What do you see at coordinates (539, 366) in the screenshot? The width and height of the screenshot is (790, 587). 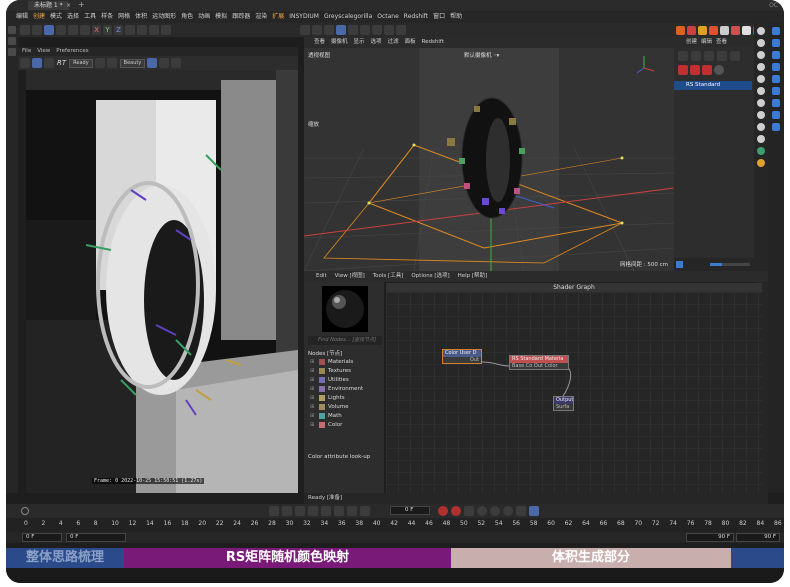 I see `node-port: Base Co Out Color` at bounding box center [539, 366].